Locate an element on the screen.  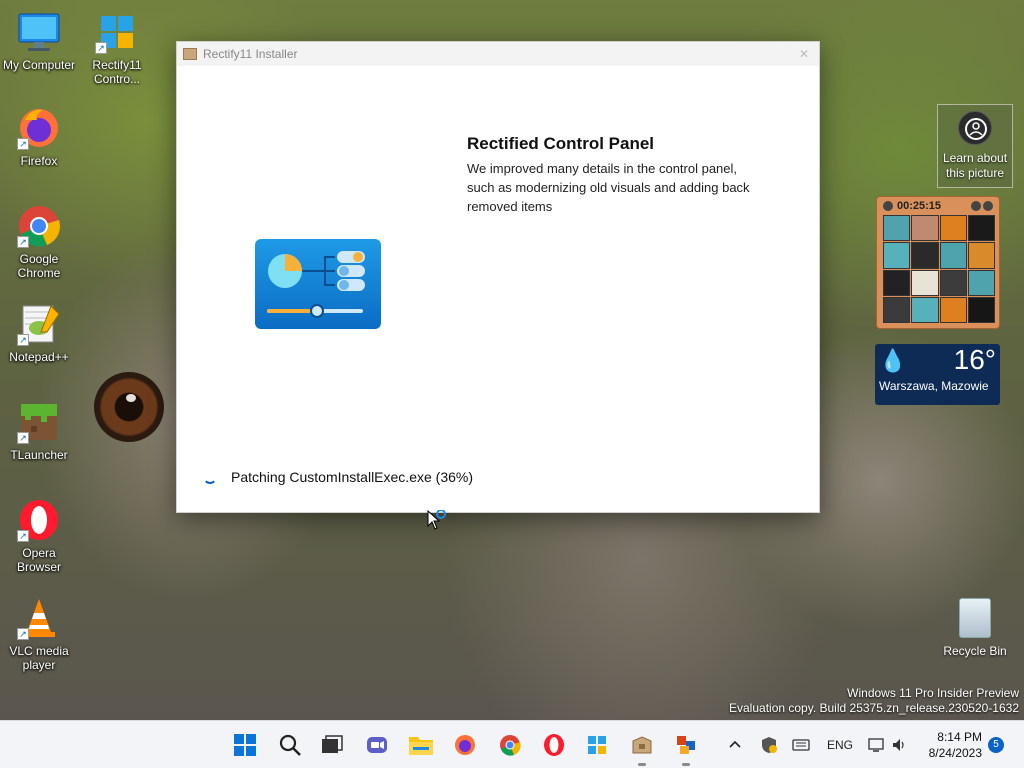
watermark-edition: Windows 11 Pro Insider Preview is located at coordinates (933, 693).